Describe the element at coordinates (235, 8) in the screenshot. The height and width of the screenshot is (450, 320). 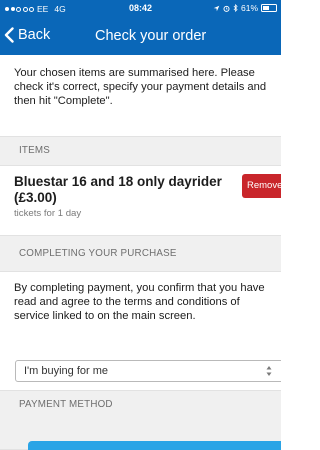
I see `bluetooth-icon` at that location.